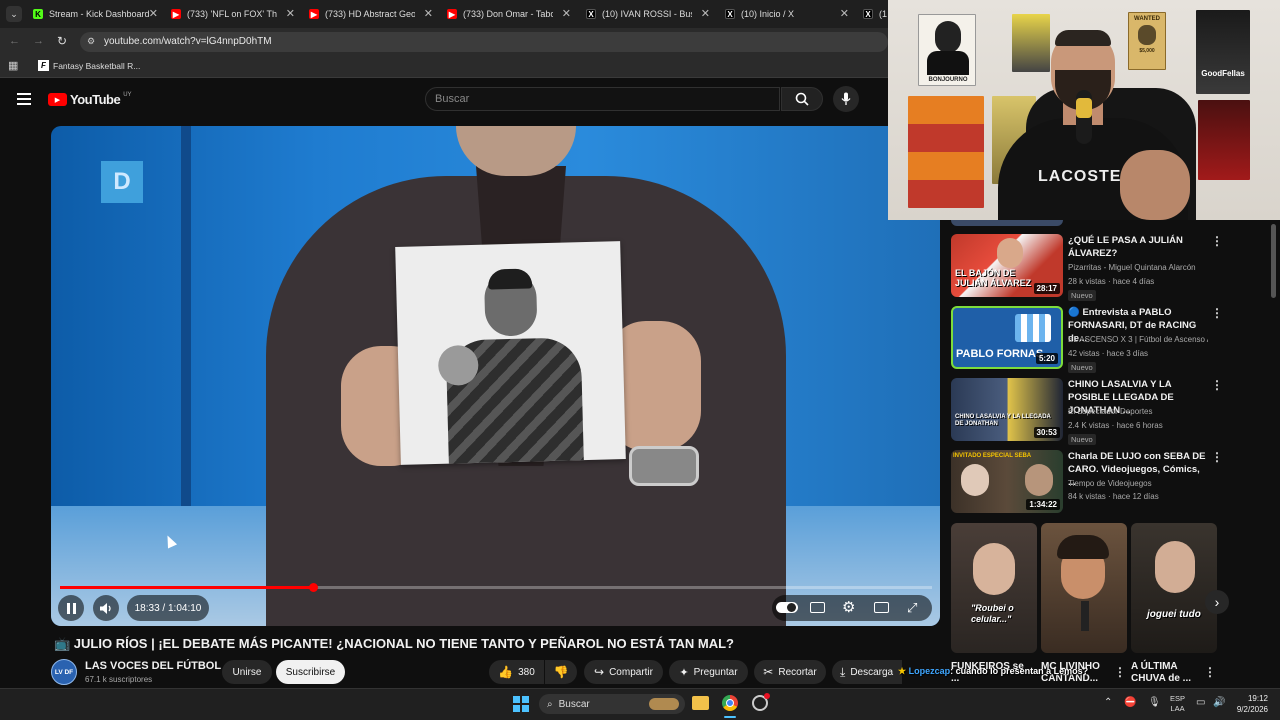  I want to click on short-thumbnail: joguei tudo, so click(1174, 588).